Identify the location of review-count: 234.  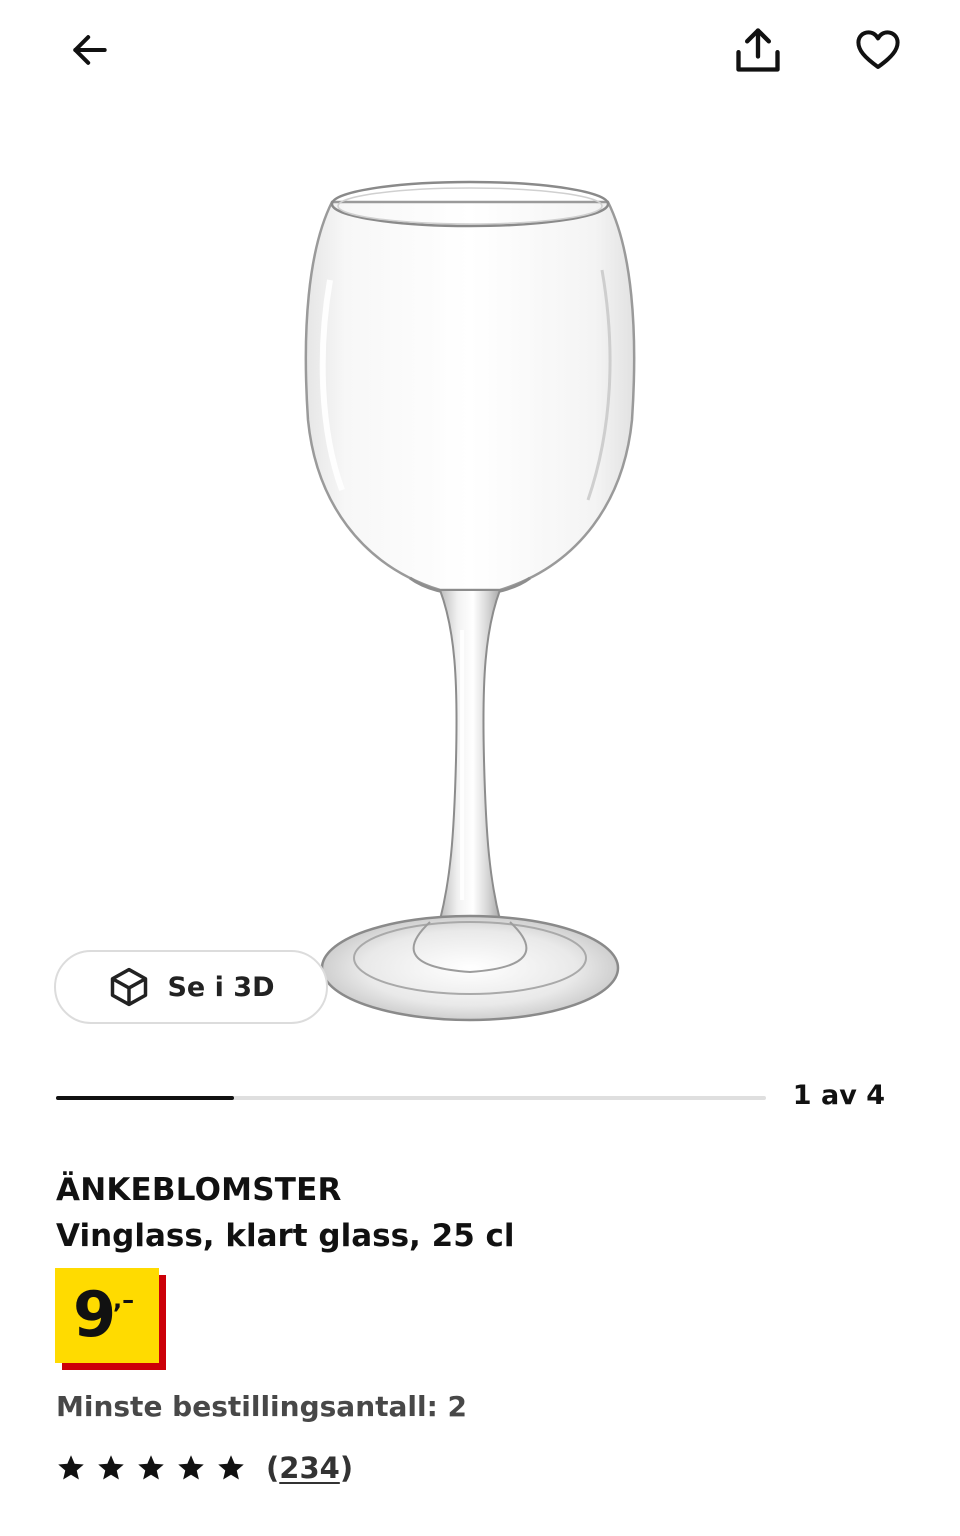
(309, 1468).